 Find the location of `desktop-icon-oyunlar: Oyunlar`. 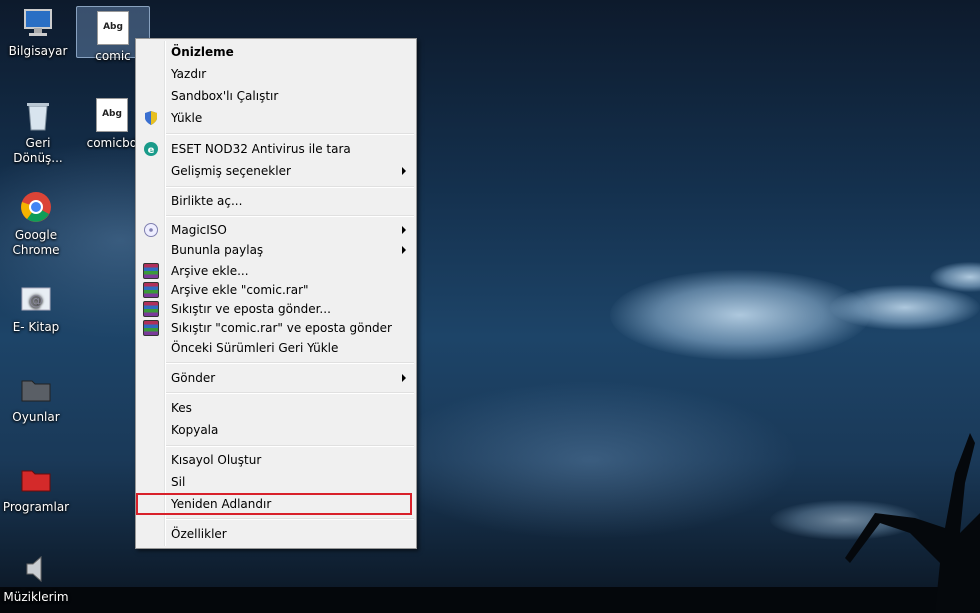

desktop-icon-oyunlar: Oyunlar is located at coordinates (36, 398).